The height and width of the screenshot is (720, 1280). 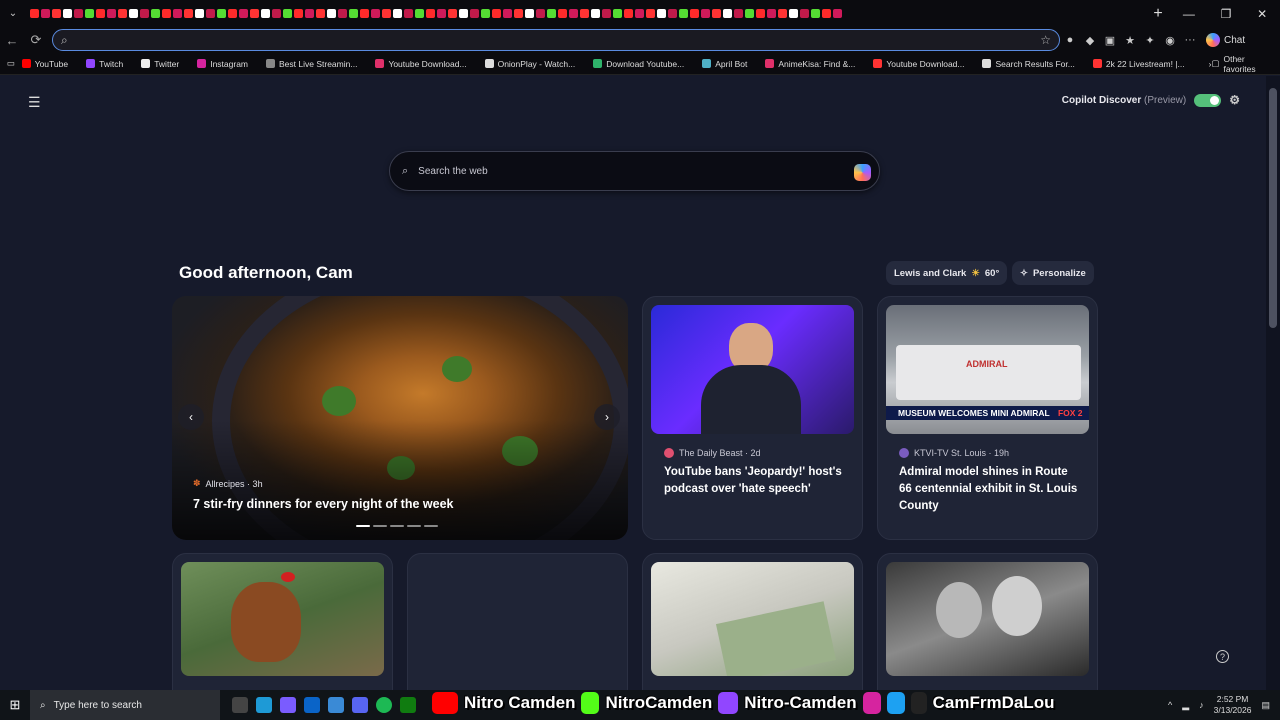 What do you see at coordinates (1150, 40) in the screenshot?
I see `extensions-icon: ✦` at bounding box center [1150, 40].